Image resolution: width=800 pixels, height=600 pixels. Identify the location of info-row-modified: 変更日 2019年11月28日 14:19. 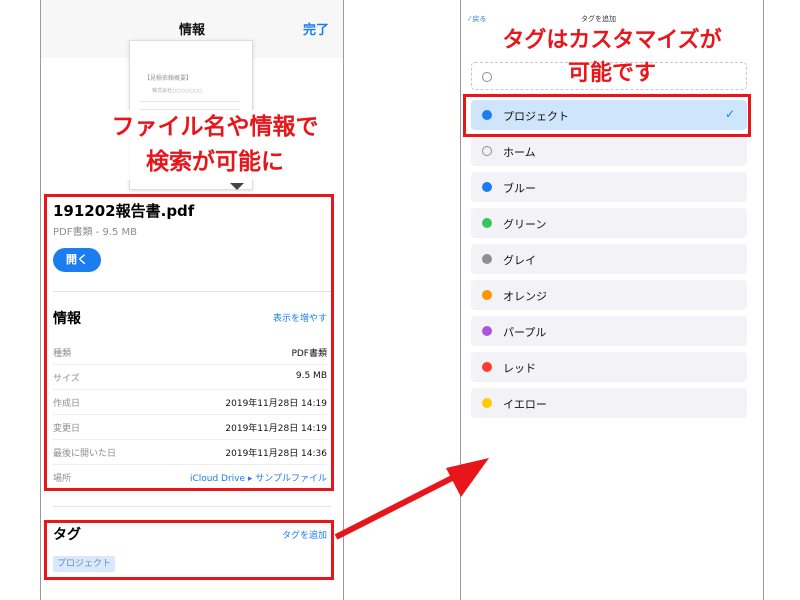
(190, 427).